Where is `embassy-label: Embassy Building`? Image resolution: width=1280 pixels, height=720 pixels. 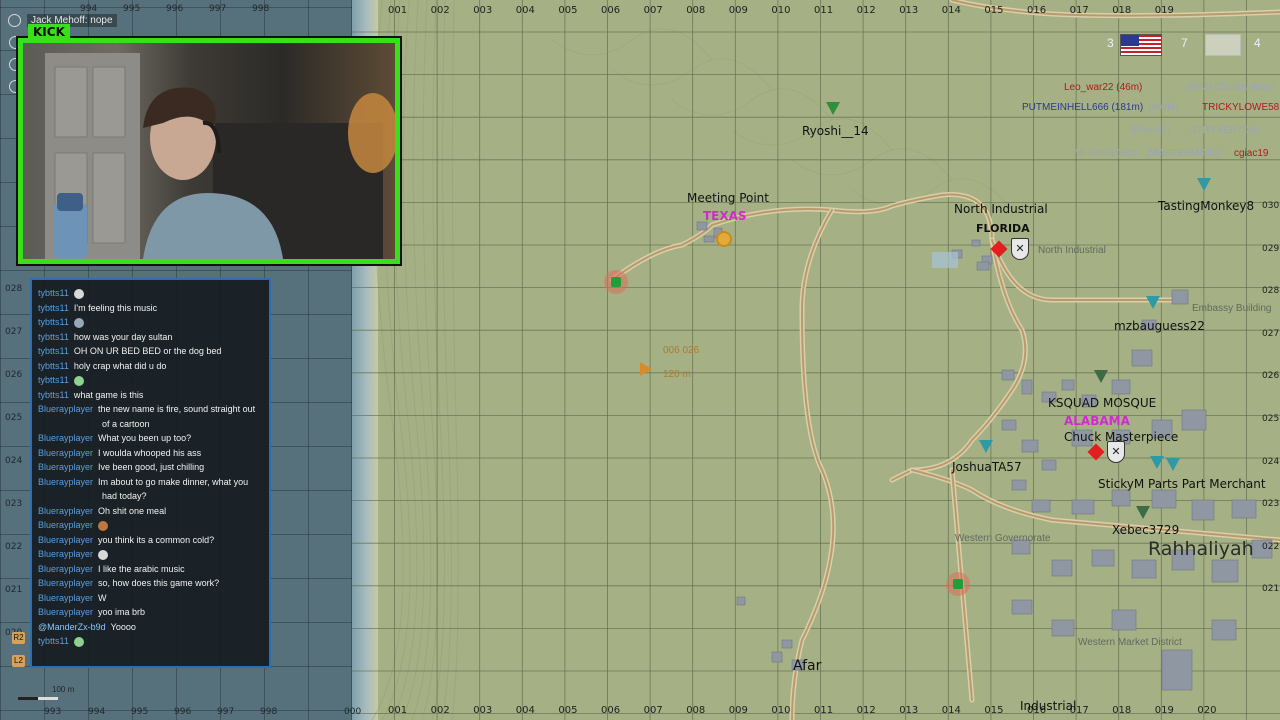
embassy-label: Embassy Building is located at coordinates (1232, 308).